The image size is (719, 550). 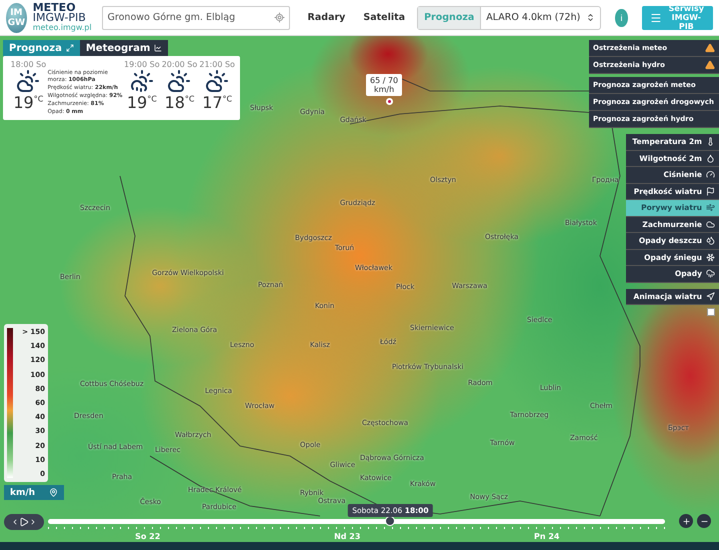 What do you see at coordinates (217, 102) in the screenshot?
I see `temperature: 17$^{°C}$` at bounding box center [217, 102].